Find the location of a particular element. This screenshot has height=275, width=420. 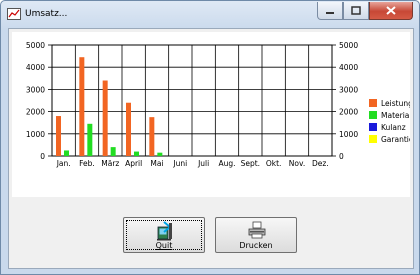

legend-swatch-kulanz is located at coordinates (373, 127).